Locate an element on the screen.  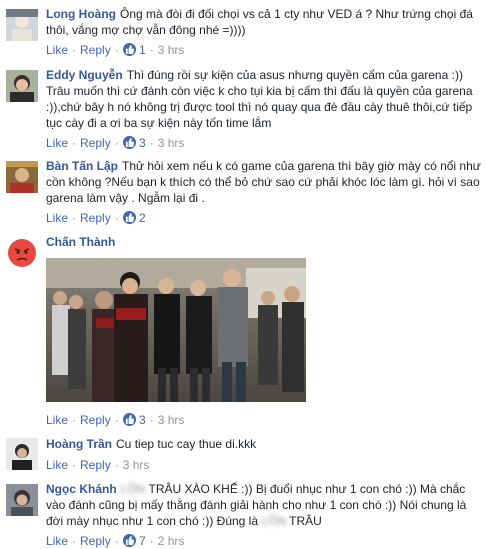
comment-actions: Like · Reply · 1 · 3 hrs is located at coordinates (115, 50).